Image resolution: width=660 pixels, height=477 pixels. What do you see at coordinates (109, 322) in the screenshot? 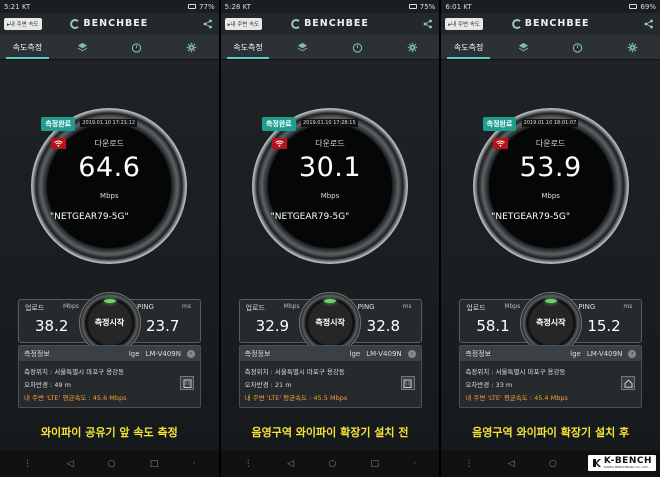
I see `start-test-label: 측정시작` at bounding box center [109, 322].